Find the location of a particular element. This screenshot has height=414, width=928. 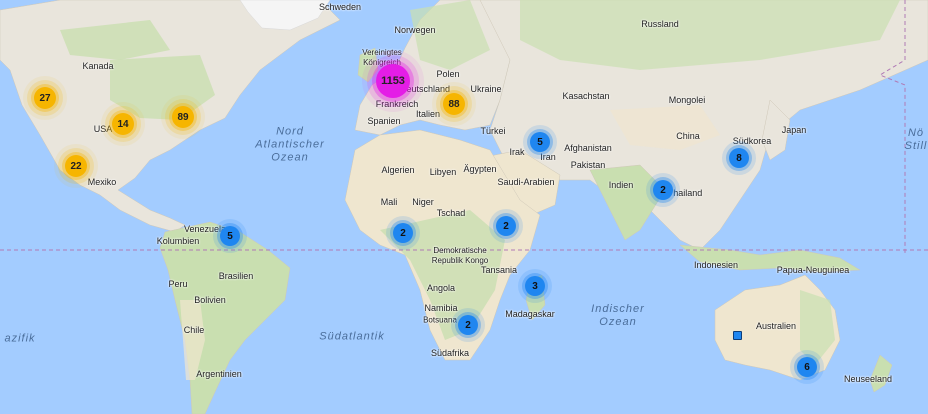

cluster-count: 1153 is located at coordinates (393, 81).